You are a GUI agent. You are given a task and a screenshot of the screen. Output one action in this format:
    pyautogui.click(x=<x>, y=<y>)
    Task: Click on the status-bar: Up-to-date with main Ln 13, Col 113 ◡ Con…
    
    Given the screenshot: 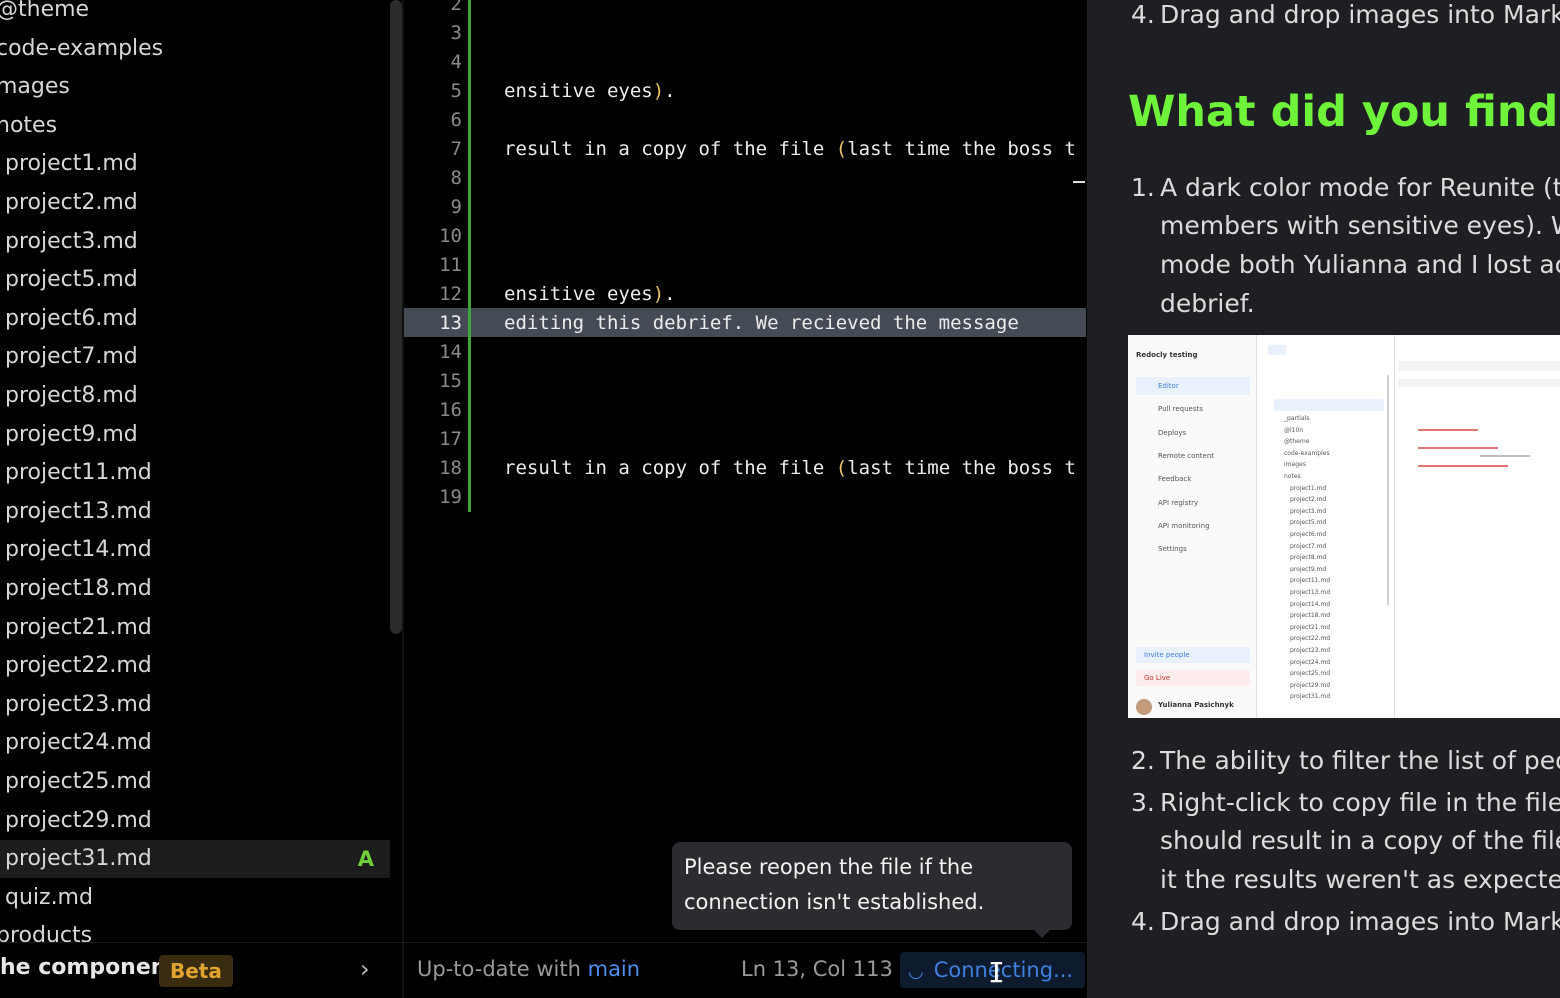 What is the action you would take?
    pyautogui.click(x=745, y=970)
    